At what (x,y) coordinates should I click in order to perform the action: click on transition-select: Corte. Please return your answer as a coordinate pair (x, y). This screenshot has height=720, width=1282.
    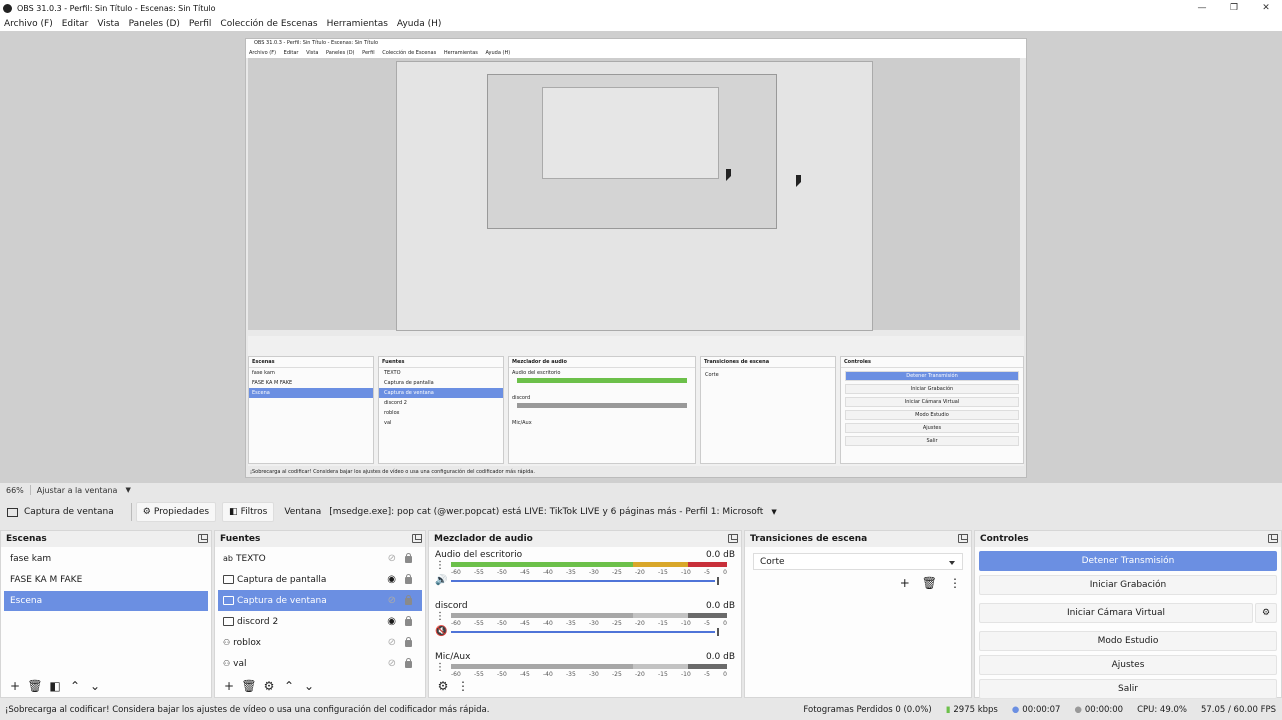
    Looking at the image, I should click on (858, 561).